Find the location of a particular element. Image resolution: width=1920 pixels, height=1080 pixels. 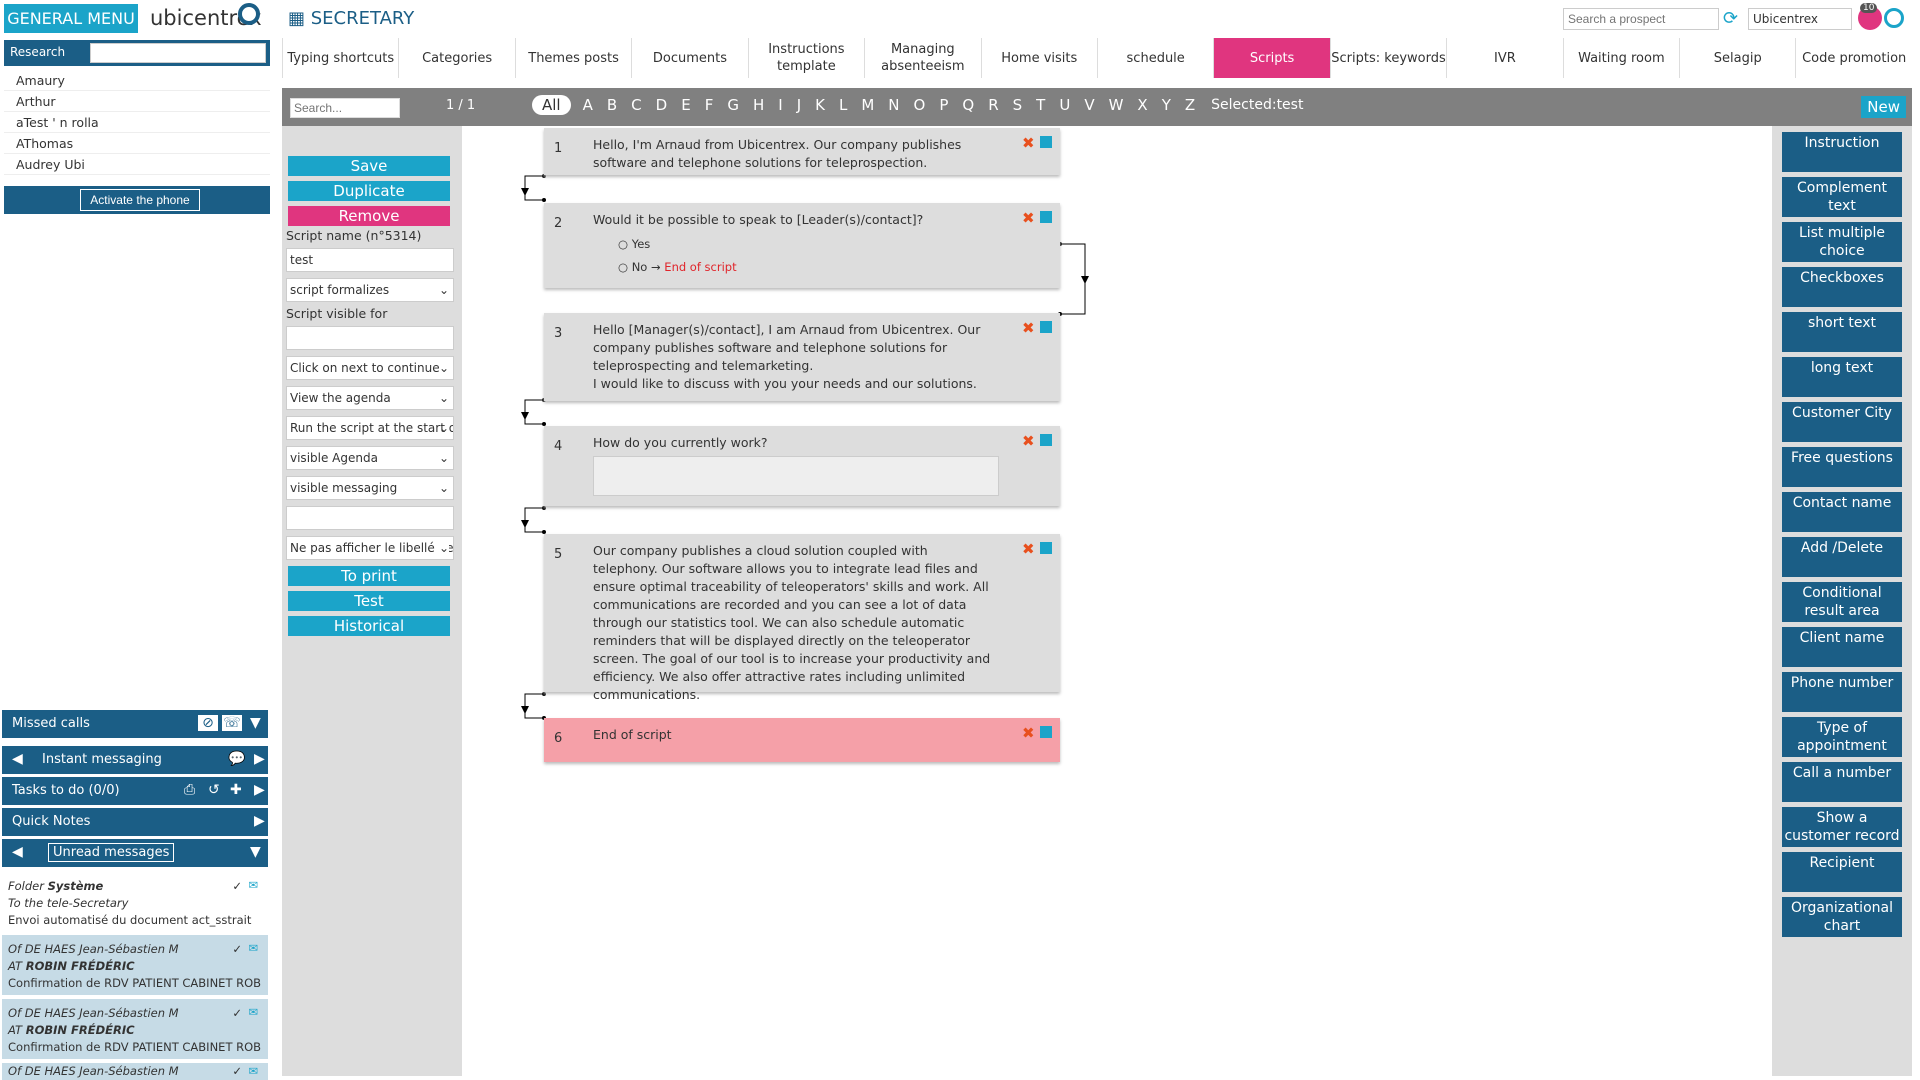

tab-scripts: Scripts is located at coordinates (1271, 58).